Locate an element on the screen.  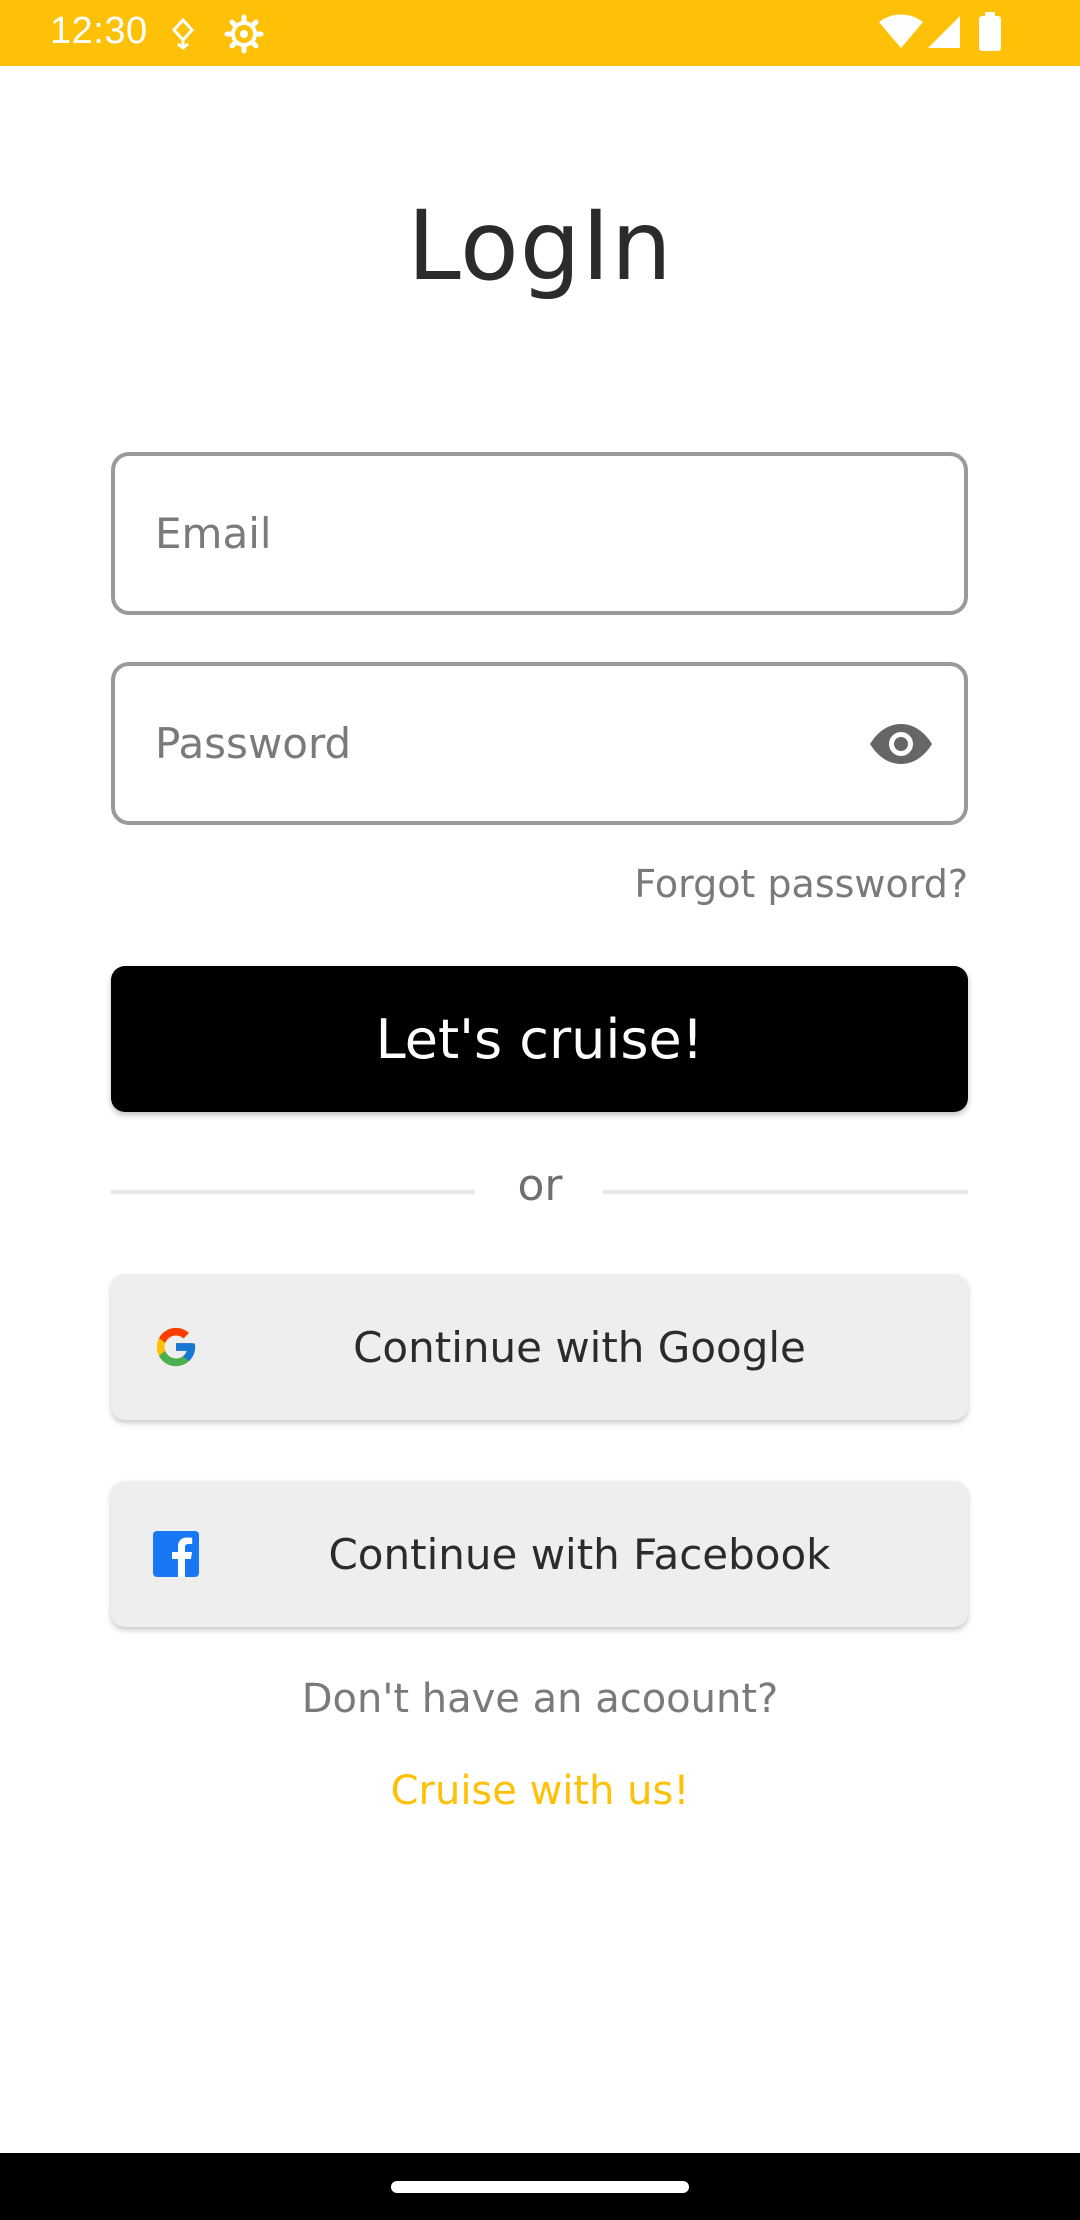
home-indicator is located at coordinates (540, 2187).